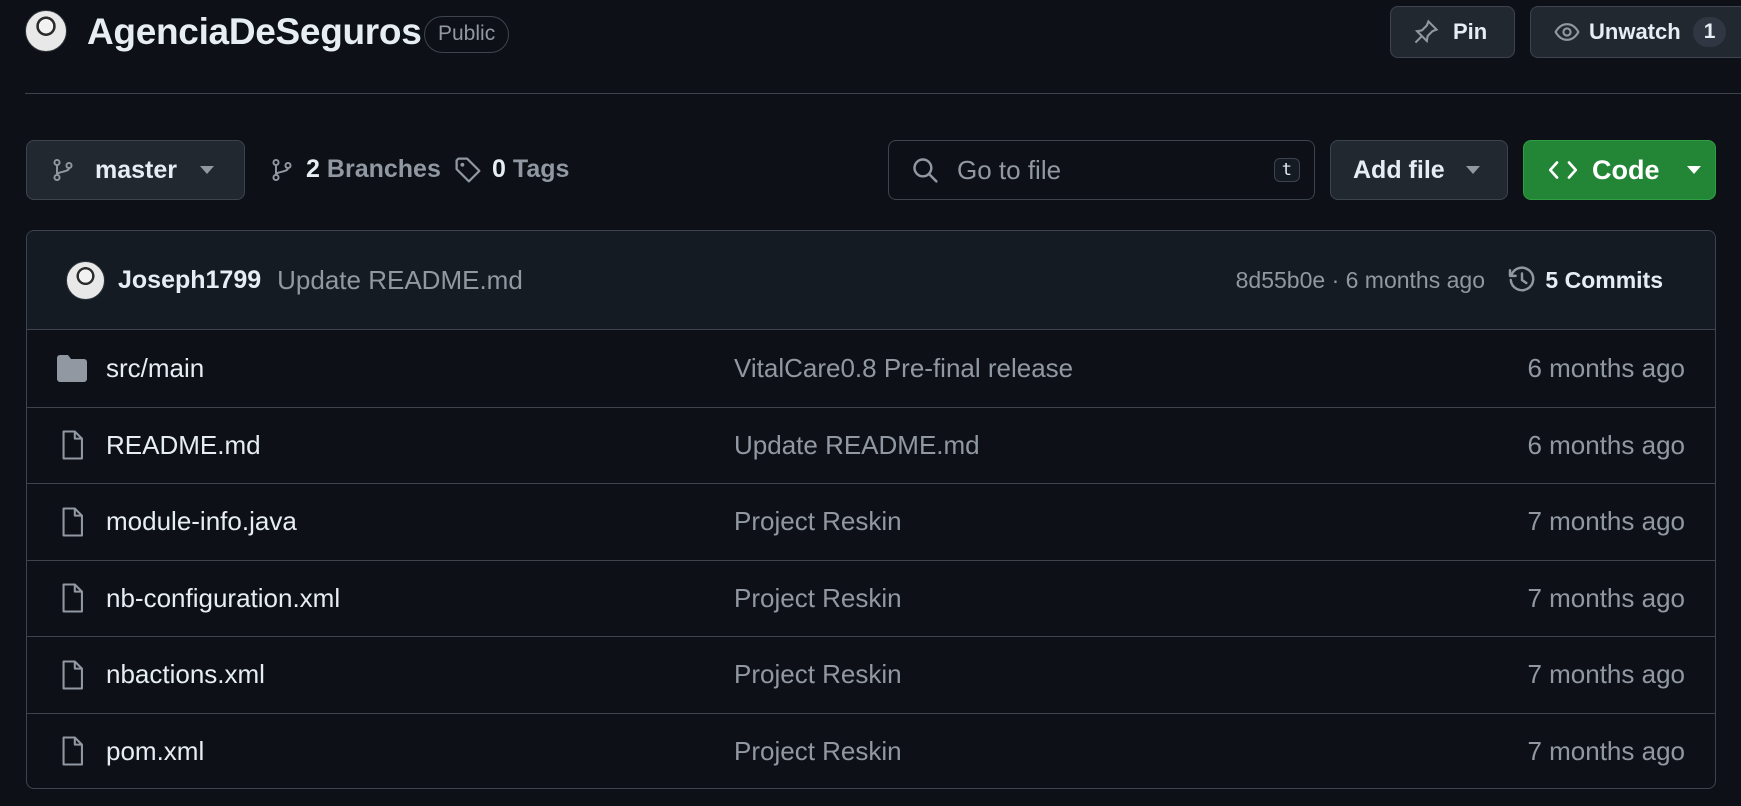 The width and height of the screenshot is (1741, 806). Describe the element at coordinates (468, 170) in the screenshot. I see `tag-icon` at that location.